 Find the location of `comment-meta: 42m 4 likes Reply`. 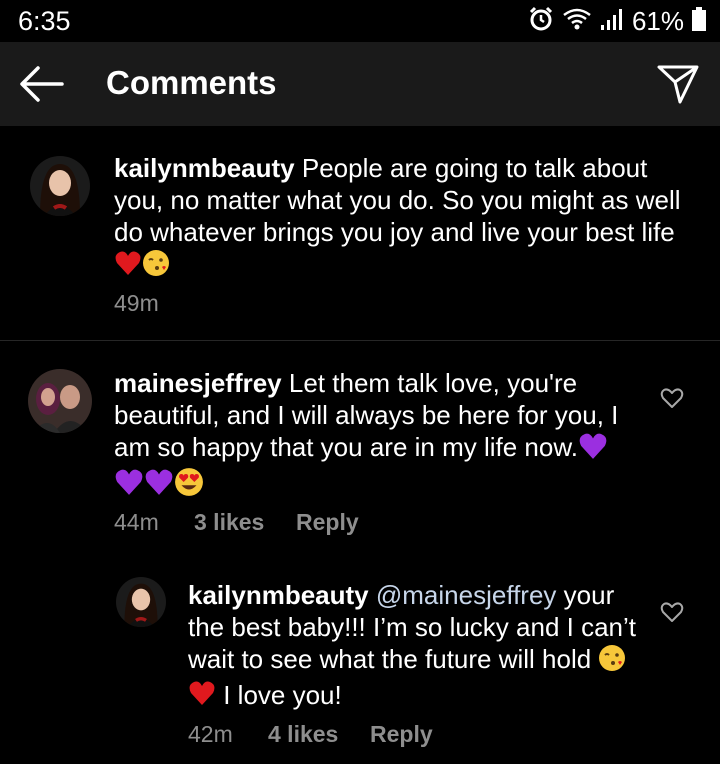

comment-meta: 42m 4 likes Reply is located at coordinates (310, 734).